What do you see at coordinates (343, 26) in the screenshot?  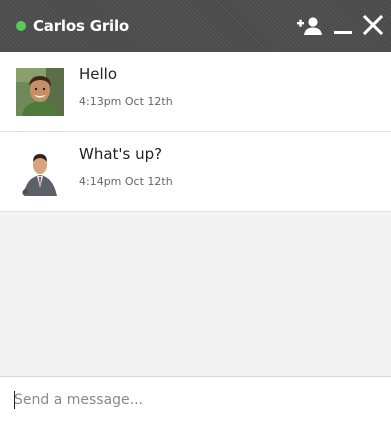 I see `minimize-icon` at bounding box center [343, 26].